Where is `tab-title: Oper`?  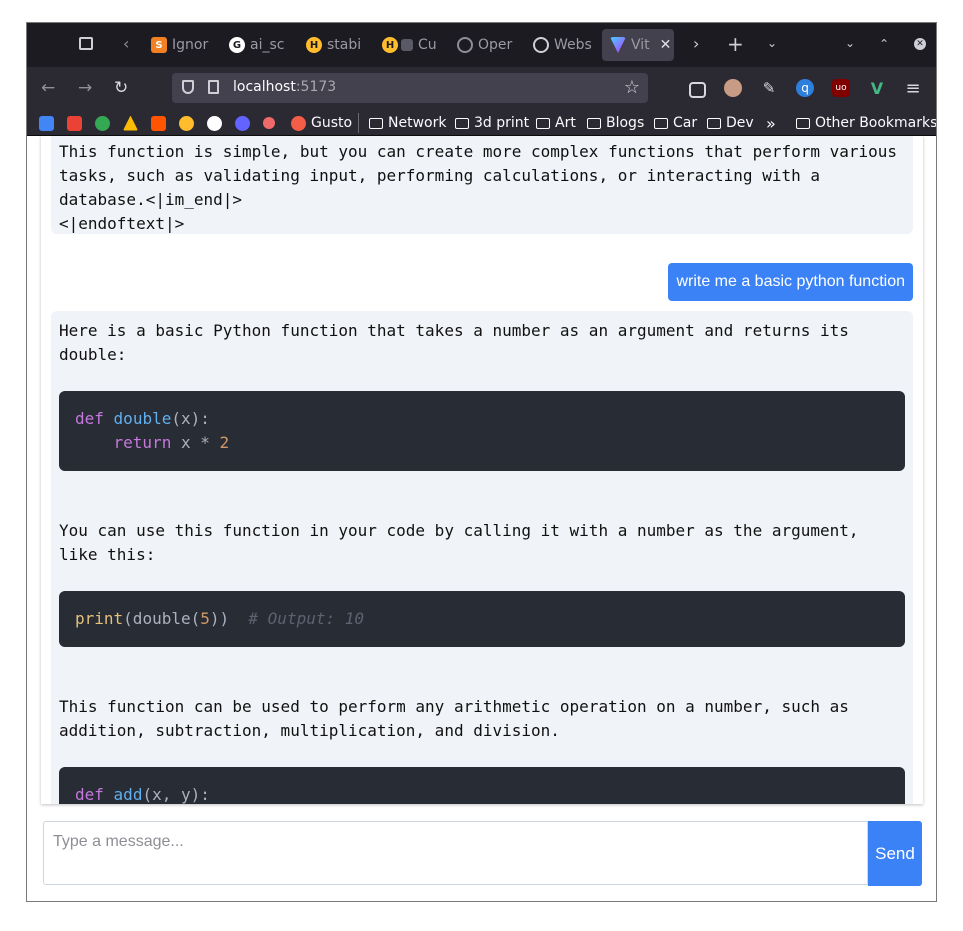 tab-title: Oper is located at coordinates (495, 45).